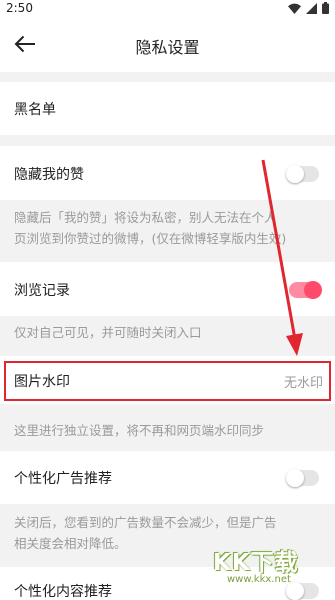  I want to click on watermark-logo: KK下载, so click(256, 563).